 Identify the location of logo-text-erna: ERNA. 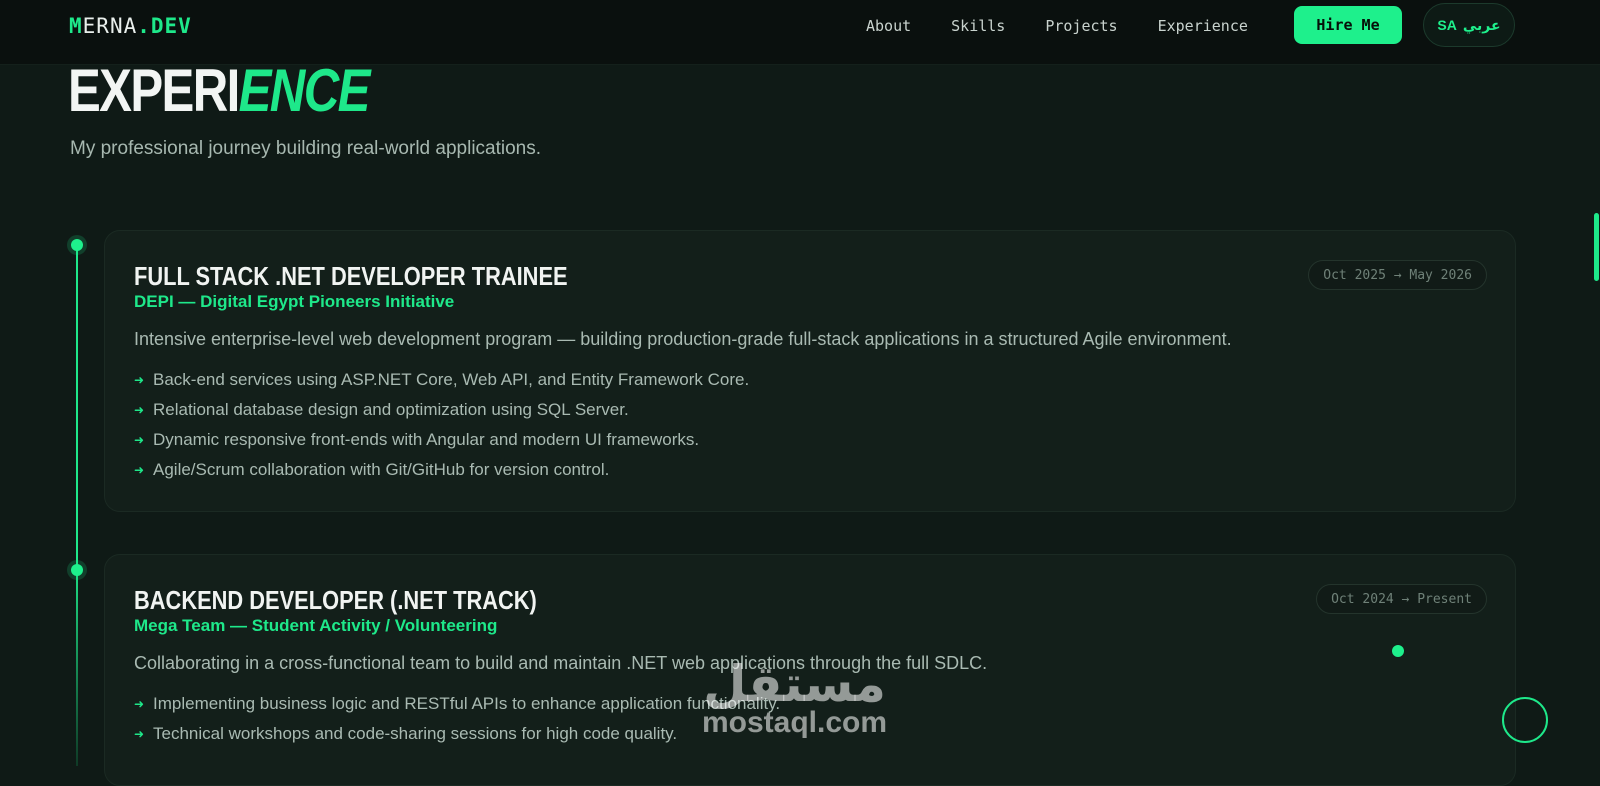
(110, 26).